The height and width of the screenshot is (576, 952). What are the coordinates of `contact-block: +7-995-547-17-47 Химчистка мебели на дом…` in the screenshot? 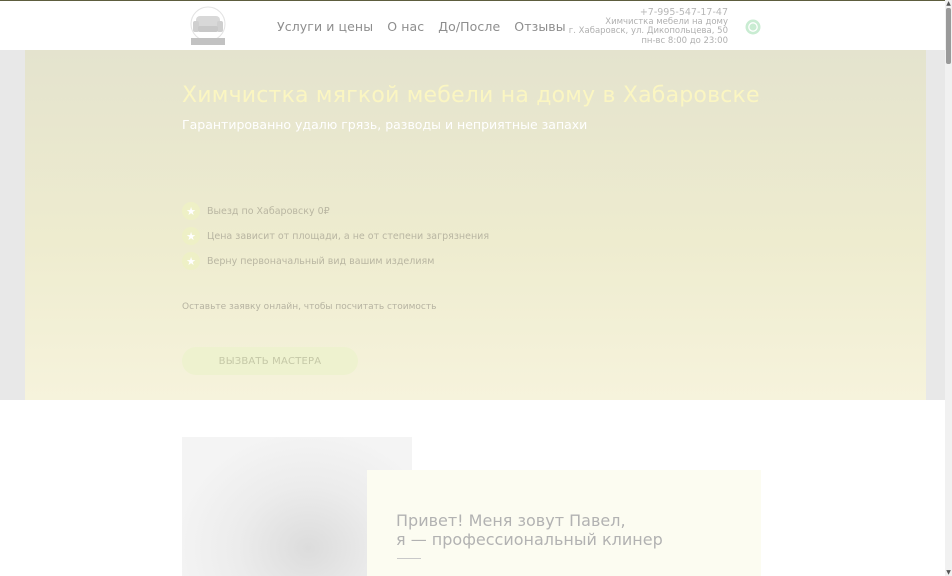 It's located at (648, 27).